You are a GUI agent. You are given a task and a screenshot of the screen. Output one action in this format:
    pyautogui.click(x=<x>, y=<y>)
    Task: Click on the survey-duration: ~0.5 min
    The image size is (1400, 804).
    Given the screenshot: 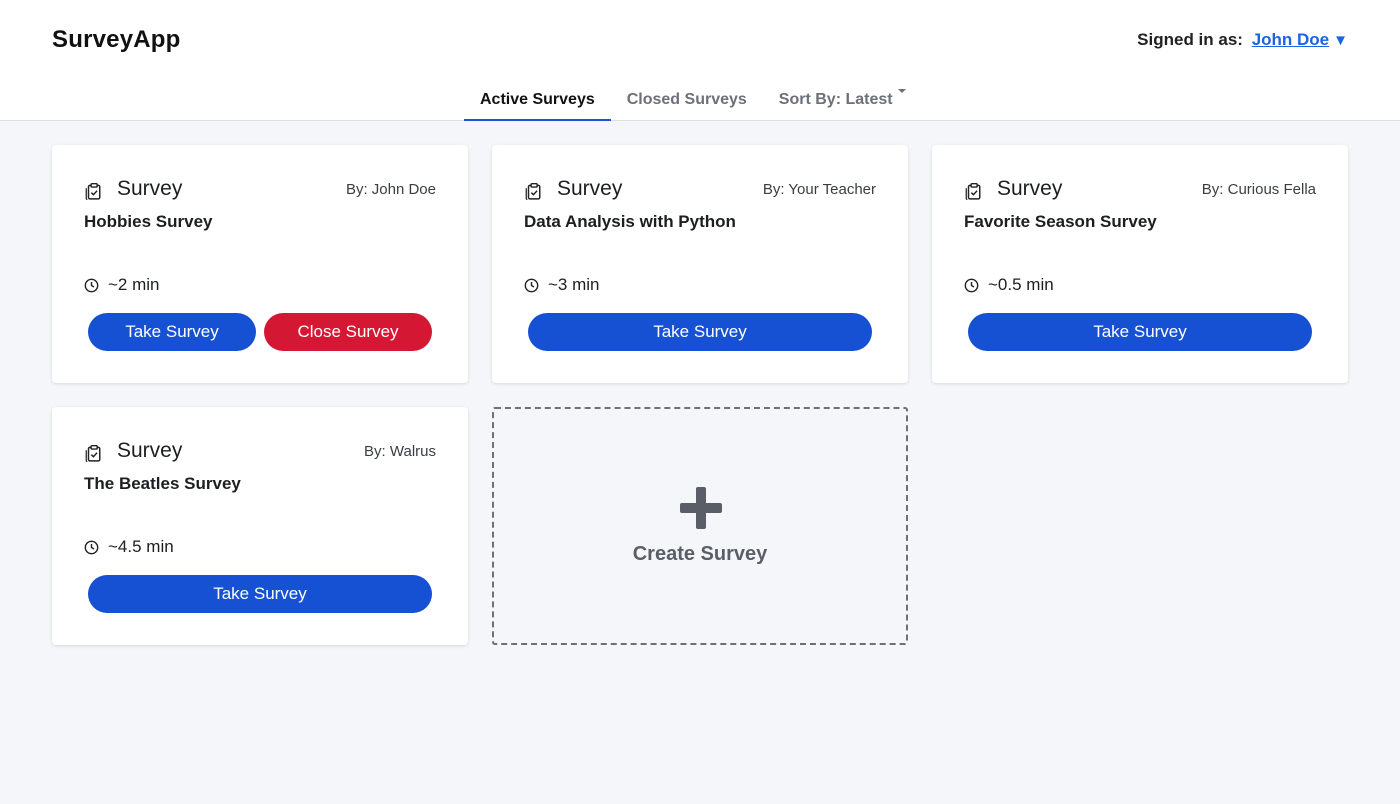 What is the action you would take?
    pyautogui.click(x=1009, y=285)
    